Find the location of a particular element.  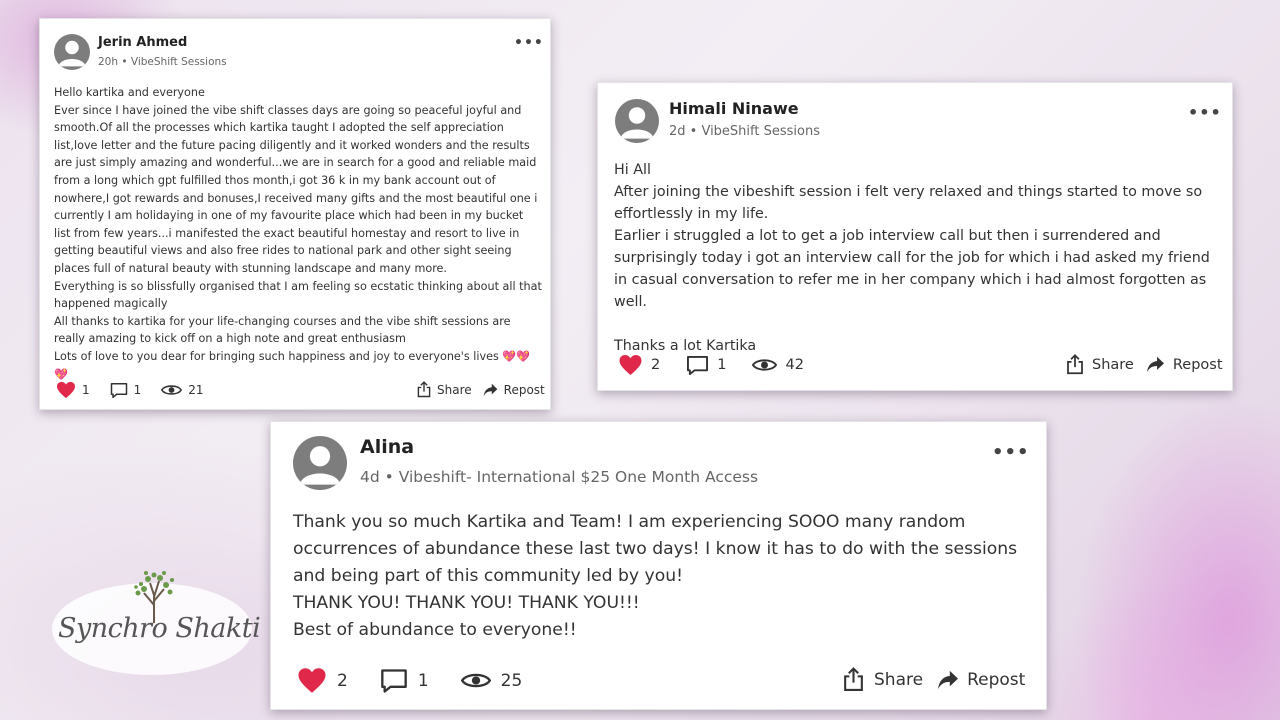

logo-wordmark: Synchro Shakti is located at coordinates (159, 628).